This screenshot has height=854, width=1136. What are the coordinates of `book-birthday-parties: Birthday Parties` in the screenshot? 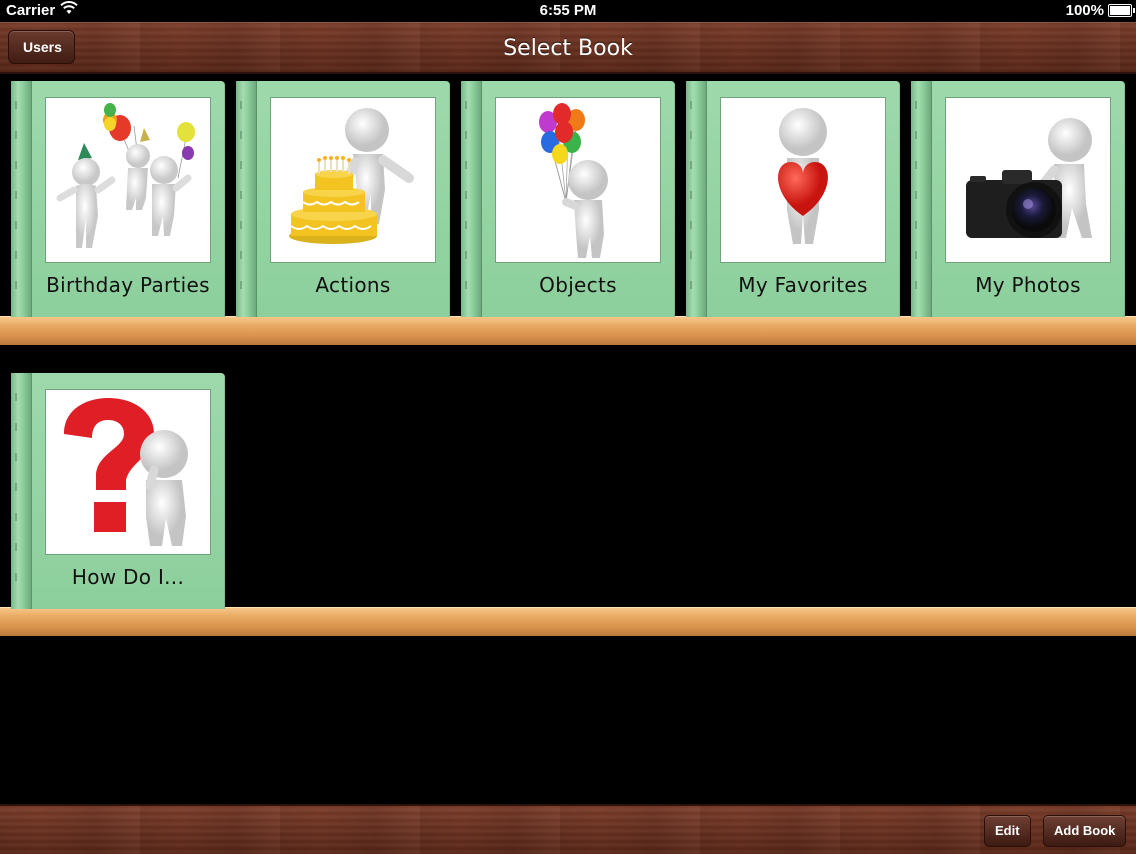 It's located at (118, 199).